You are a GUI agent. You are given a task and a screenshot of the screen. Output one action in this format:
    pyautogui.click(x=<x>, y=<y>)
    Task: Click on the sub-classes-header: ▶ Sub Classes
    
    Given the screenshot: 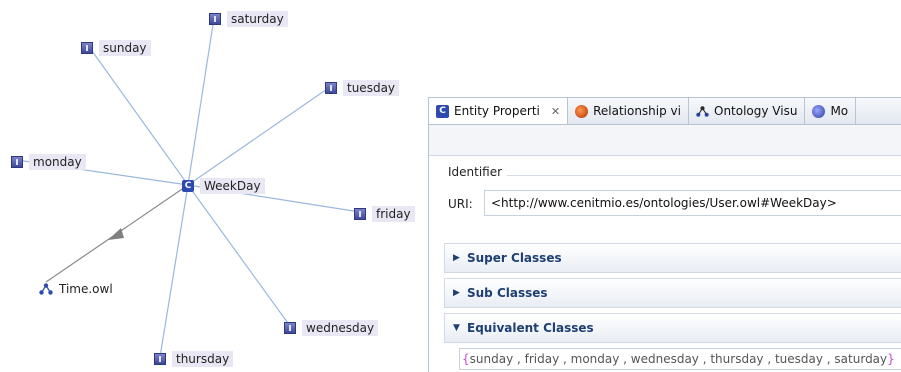 What is the action you would take?
    pyautogui.click(x=672, y=293)
    